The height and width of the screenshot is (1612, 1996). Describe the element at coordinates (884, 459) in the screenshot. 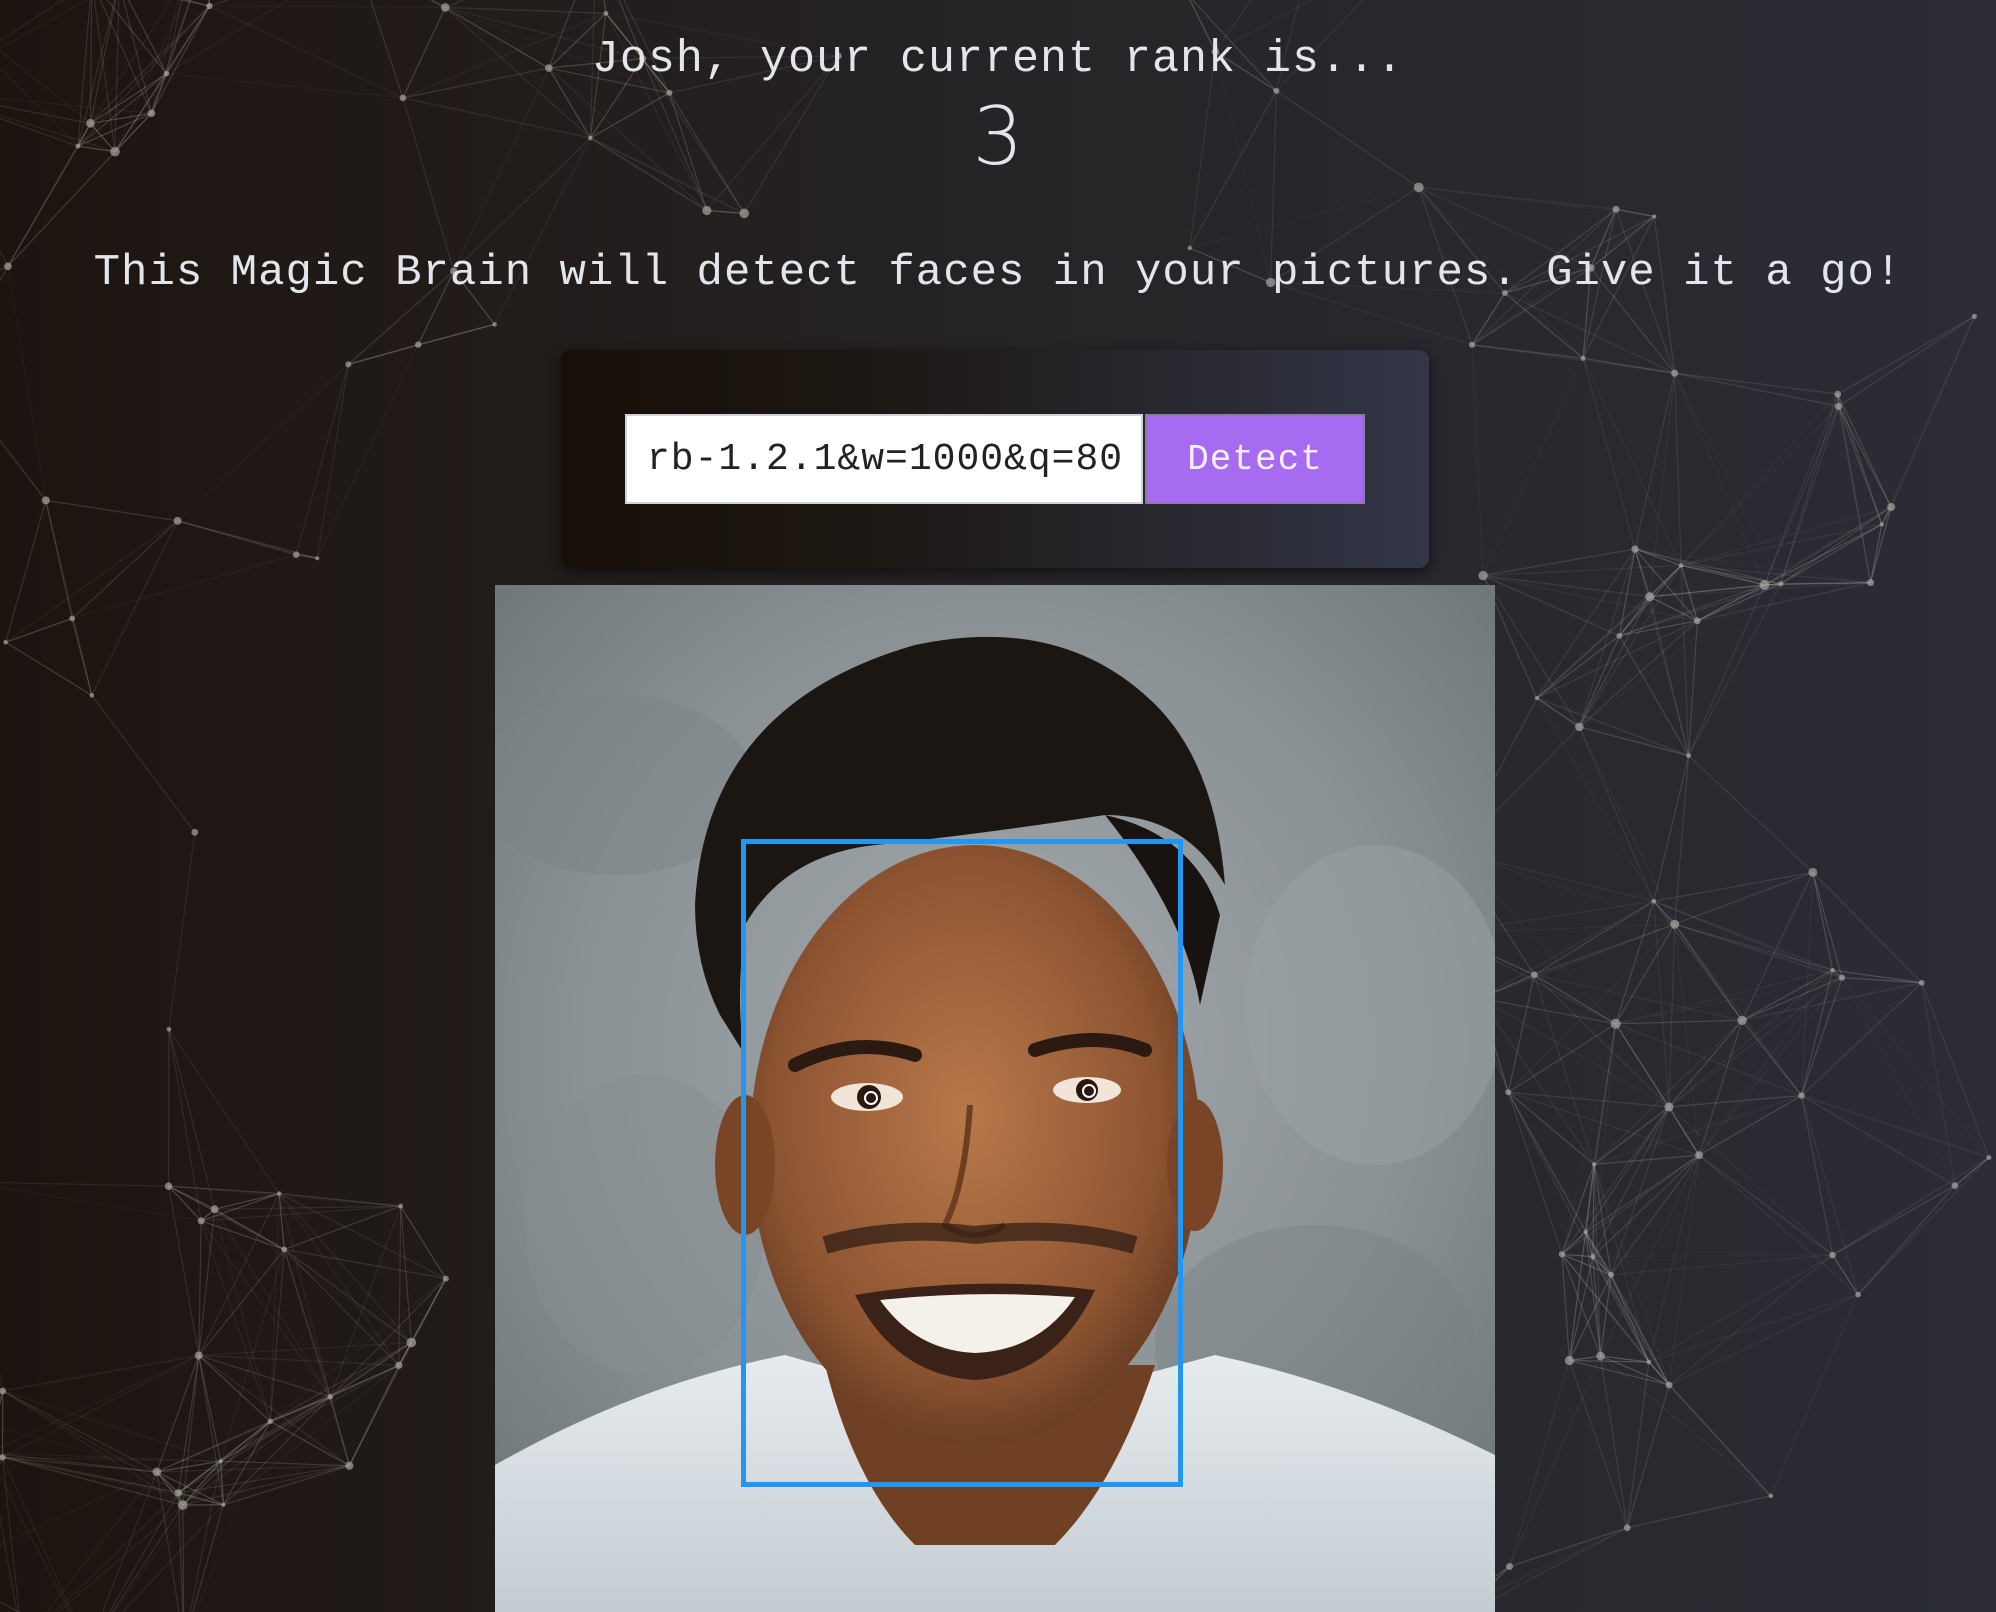

I see `image-url-input` at that location.